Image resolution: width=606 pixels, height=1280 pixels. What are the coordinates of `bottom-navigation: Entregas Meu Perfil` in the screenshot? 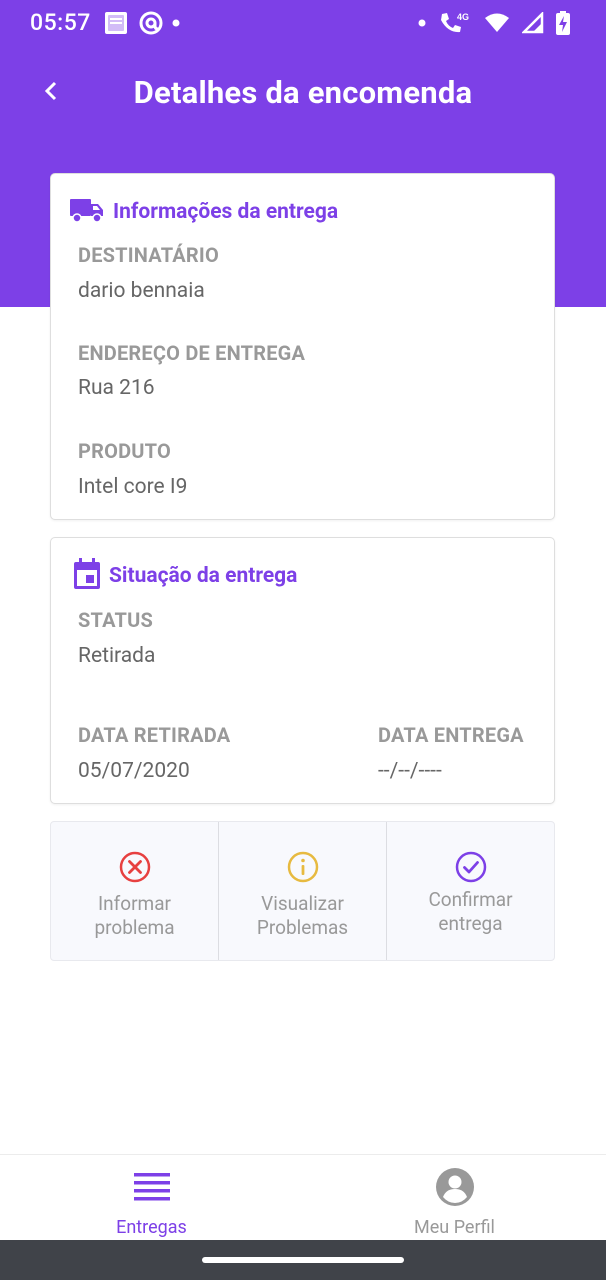 It's located at (303, 1197).